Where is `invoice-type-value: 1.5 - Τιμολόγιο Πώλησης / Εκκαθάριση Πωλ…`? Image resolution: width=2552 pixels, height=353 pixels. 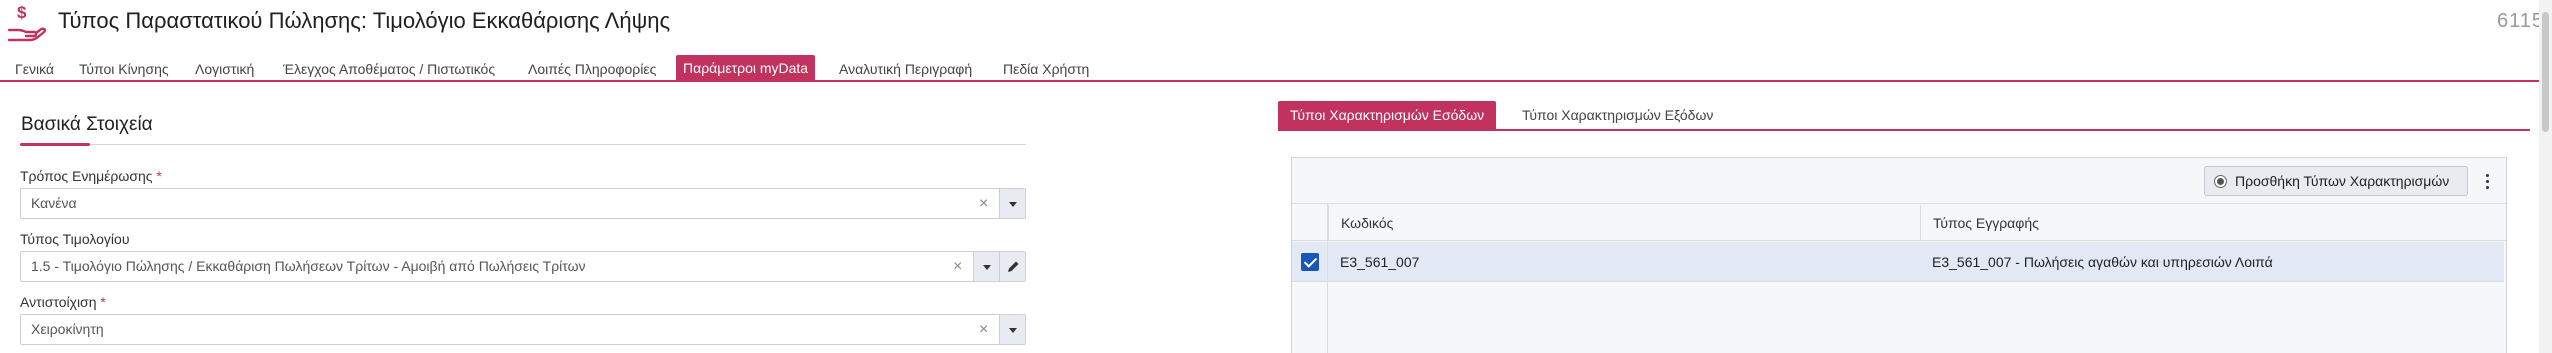
invoice-type-value: 1.5 - Τιμολόγιο Πώλησης / Εκκαθάριση Πωλ… is located at coordinates (308, 266).